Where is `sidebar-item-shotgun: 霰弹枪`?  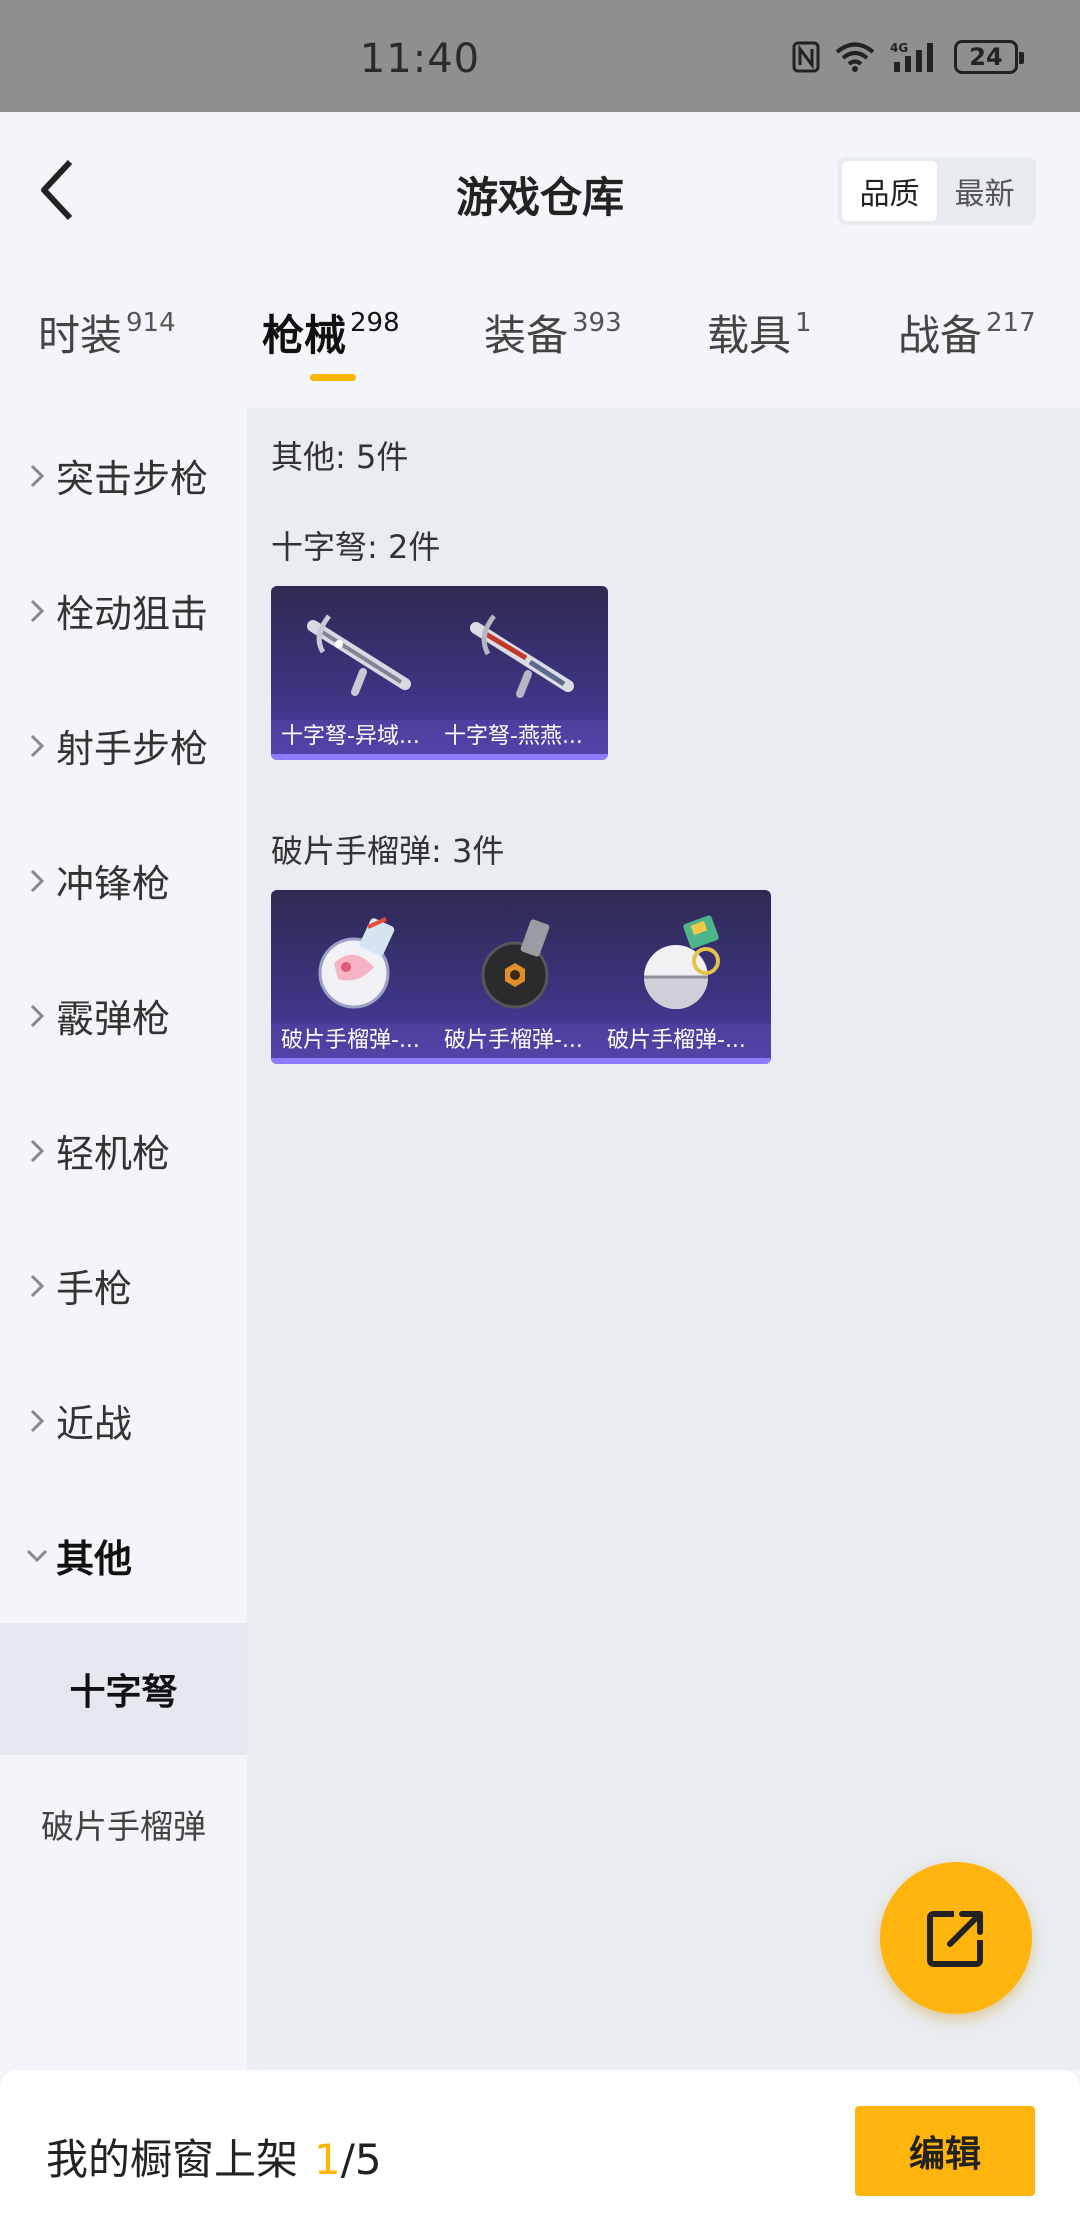
sidebar-item-shotgun: 霰弹枪 is located at coordinates (123, 1015).